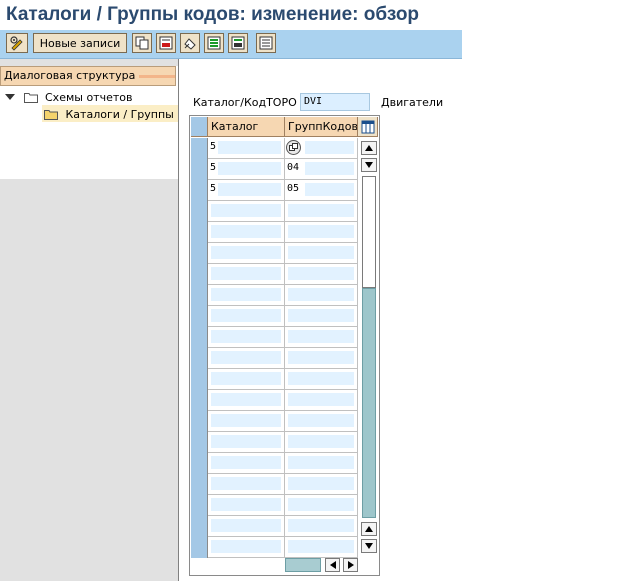 The height and width of the screenshot is (581, 640). I want to click on arrow-down-icon, so click(369, 165).